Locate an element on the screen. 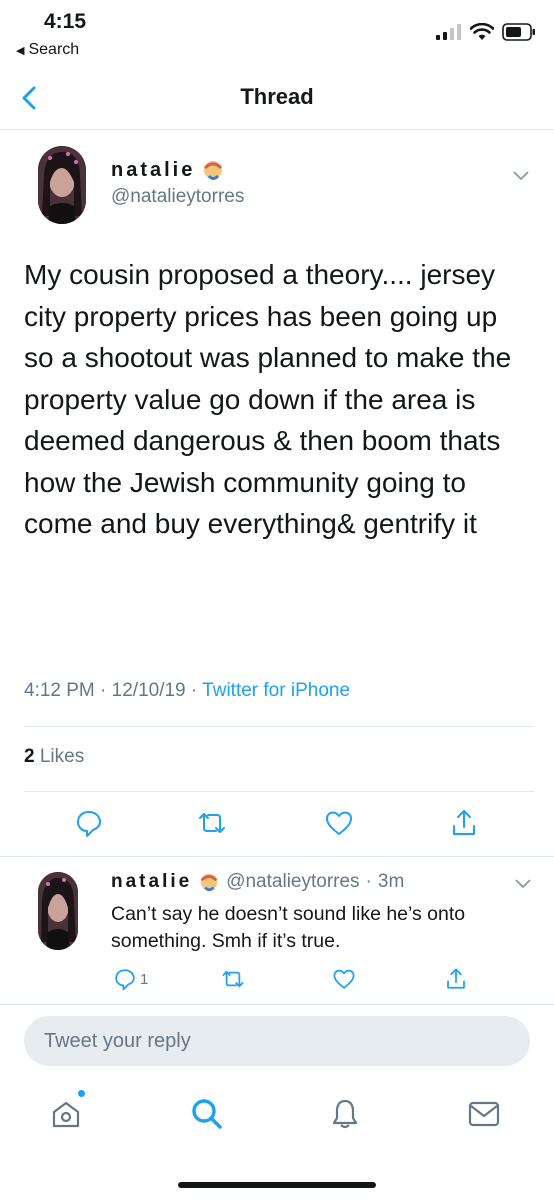 Image resolution: width=554 pixels, height=1200 pixels. wifi-icon is located at coordinates (482, 31).